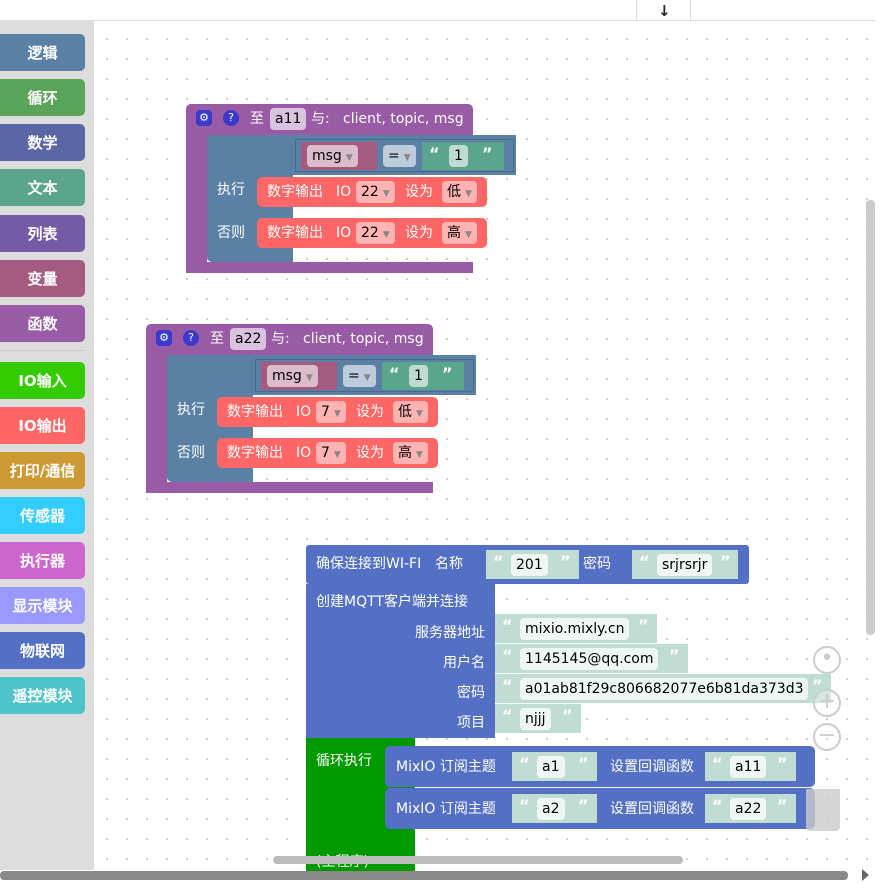 This screenshot has height=888, width=892. I want to click on procedure-name-field: a11, so click(288, 119).